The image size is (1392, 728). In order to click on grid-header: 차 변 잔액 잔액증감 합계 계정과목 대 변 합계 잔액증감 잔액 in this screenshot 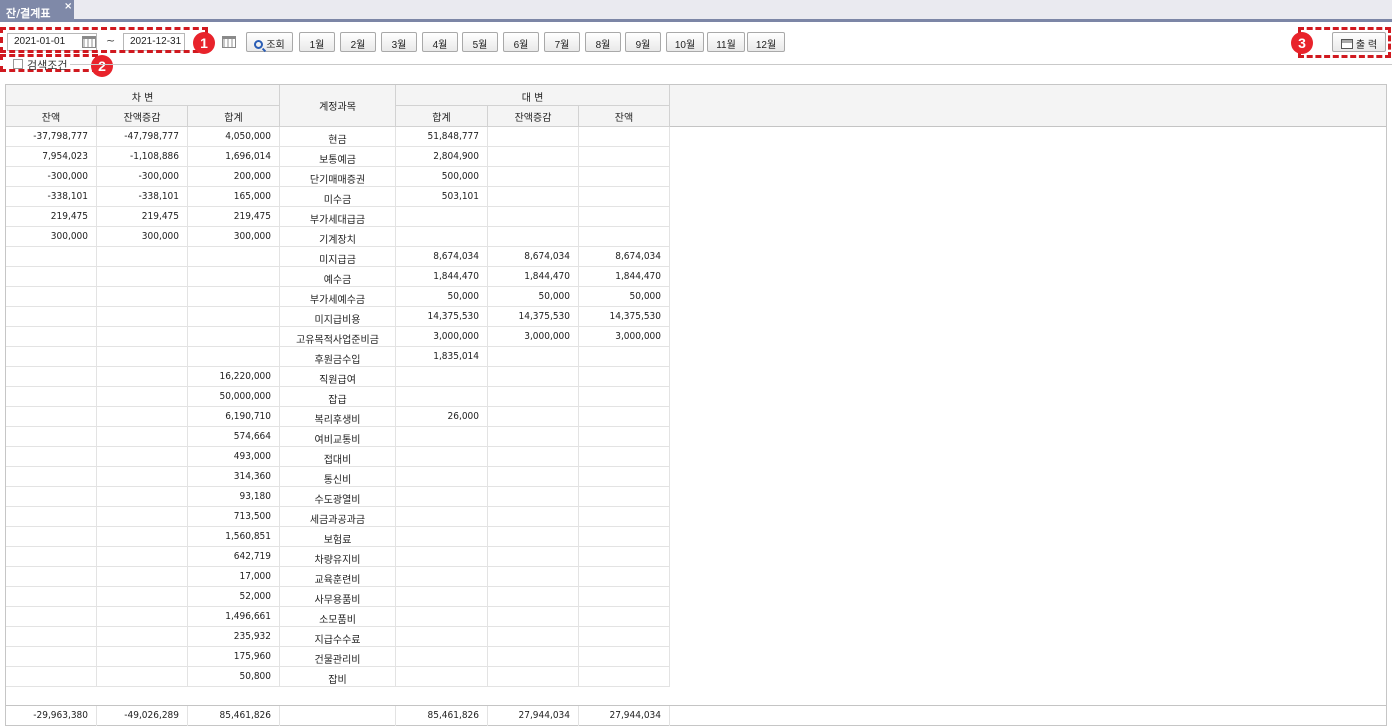, I will do `click(696, 106)`.